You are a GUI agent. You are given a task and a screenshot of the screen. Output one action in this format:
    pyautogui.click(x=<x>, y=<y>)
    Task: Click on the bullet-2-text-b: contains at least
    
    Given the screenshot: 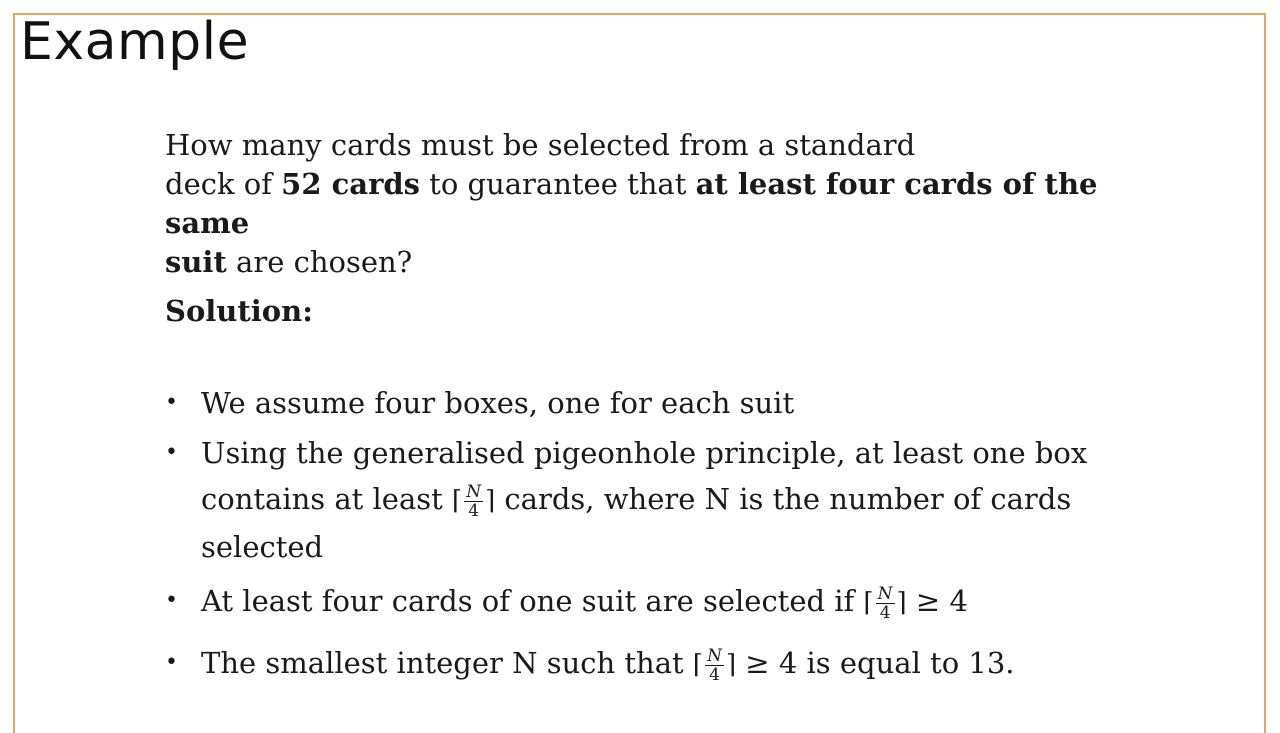 What is the action you would take?
    pyautogui.click(x=327, y=499)
    